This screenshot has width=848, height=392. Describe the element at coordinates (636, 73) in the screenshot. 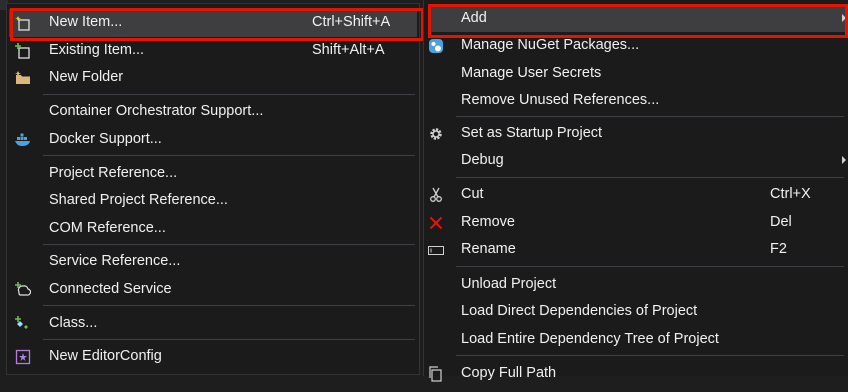

I see `menu-item-manage-user-secrets: Manage User Secrets` at that location.